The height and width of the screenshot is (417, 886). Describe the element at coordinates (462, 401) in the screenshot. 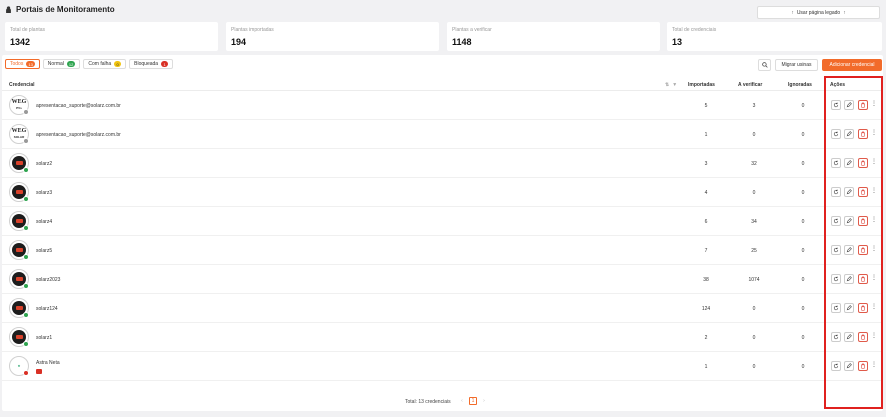

I see `prev-page-button: ‹` at that location.